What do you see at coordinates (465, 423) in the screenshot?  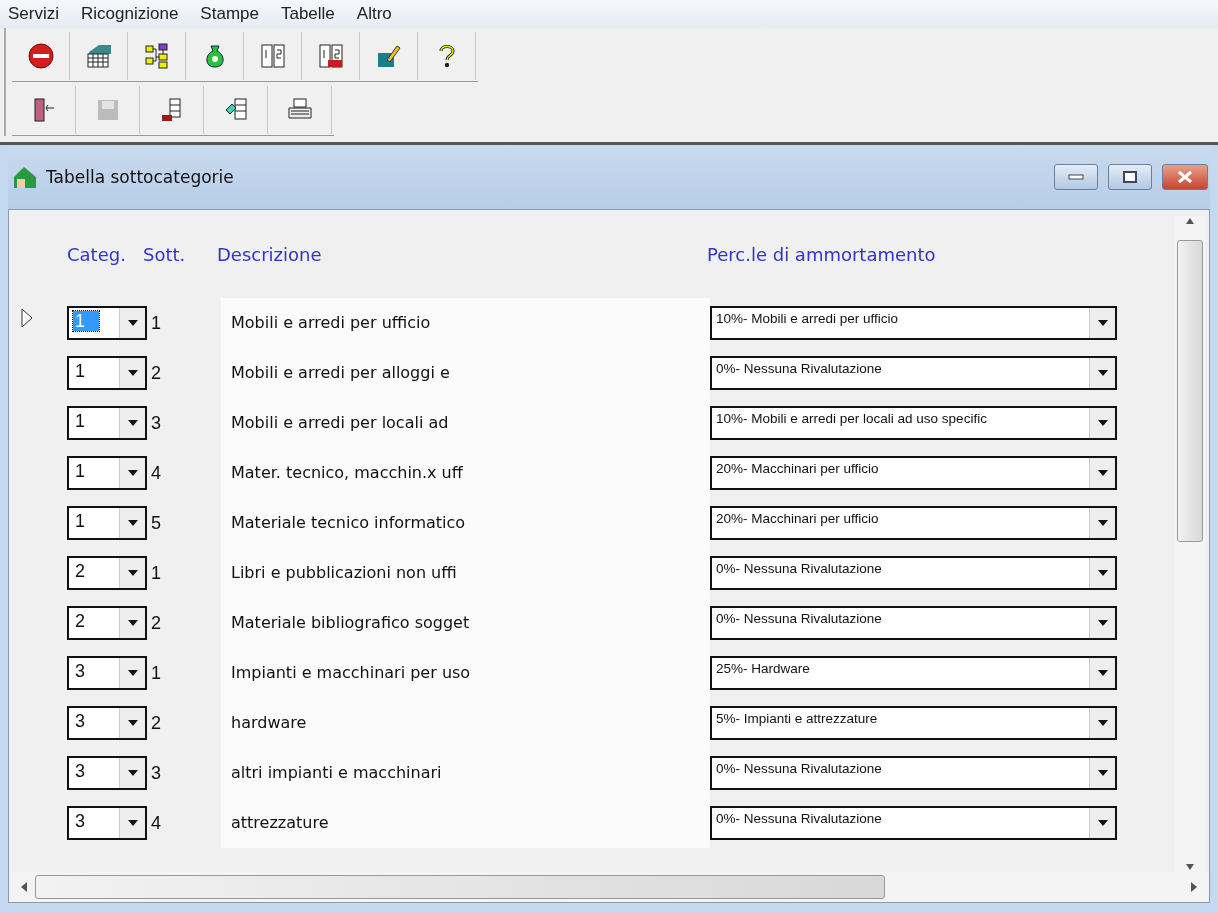 I see `table-cell: Mobili e arredi per locali ad` at bounding box center [465, 423].